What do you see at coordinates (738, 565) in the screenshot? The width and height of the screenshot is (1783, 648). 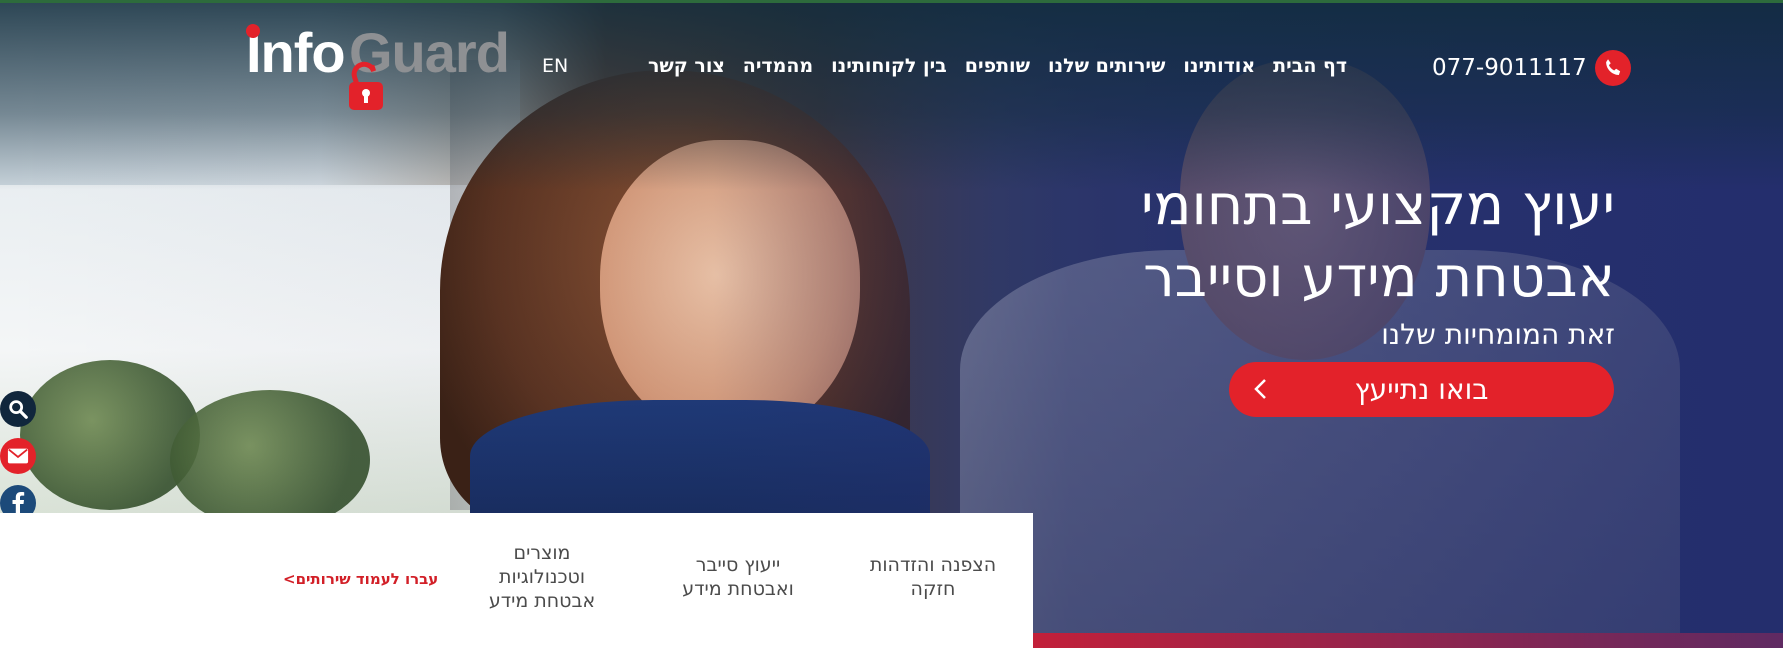 I see `service-consulting-line1: ייעוץ סייבר` at bounding box center [738, 565].